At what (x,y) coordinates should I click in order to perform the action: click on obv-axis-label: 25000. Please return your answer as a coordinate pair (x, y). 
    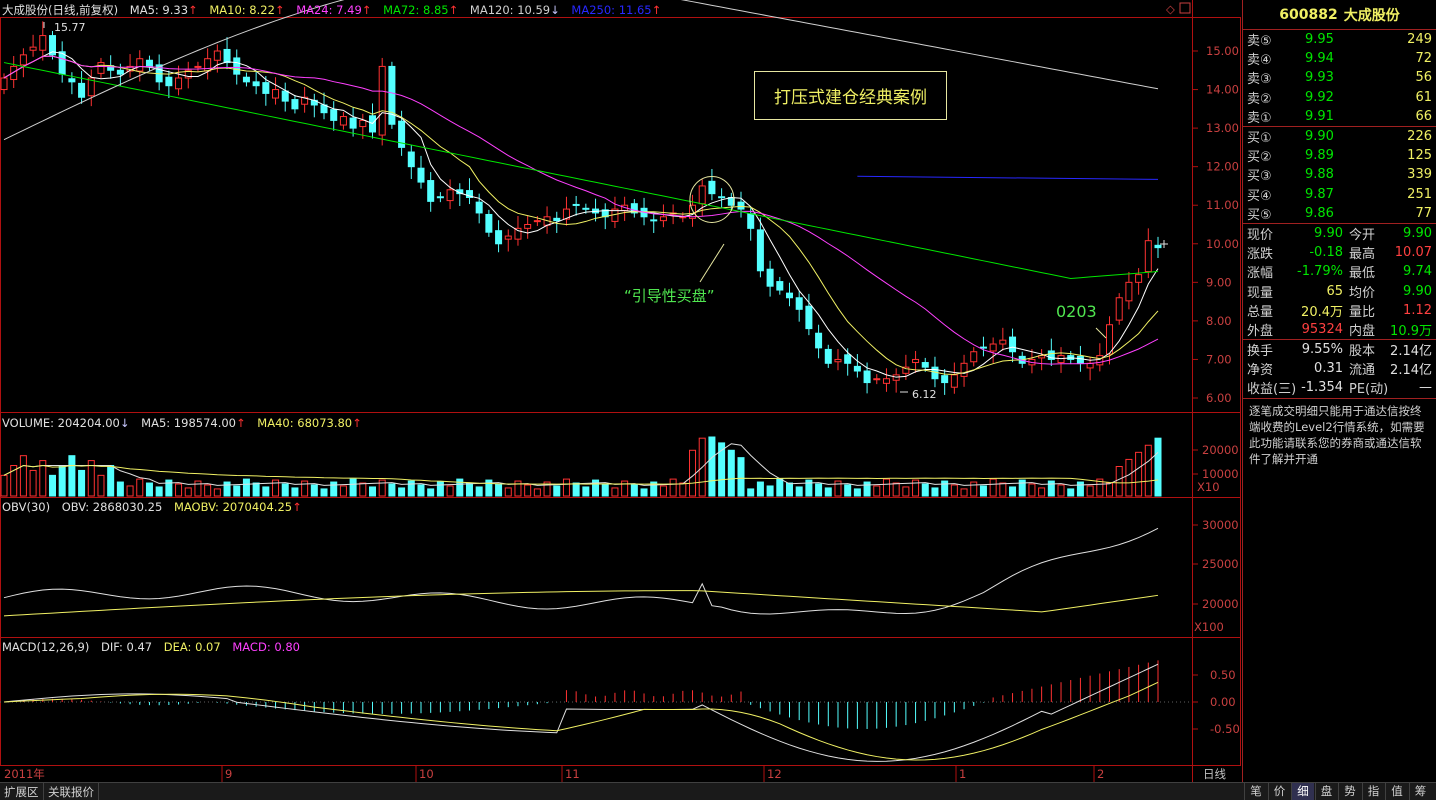
    Looking at the image, I should click on (1220, 564).